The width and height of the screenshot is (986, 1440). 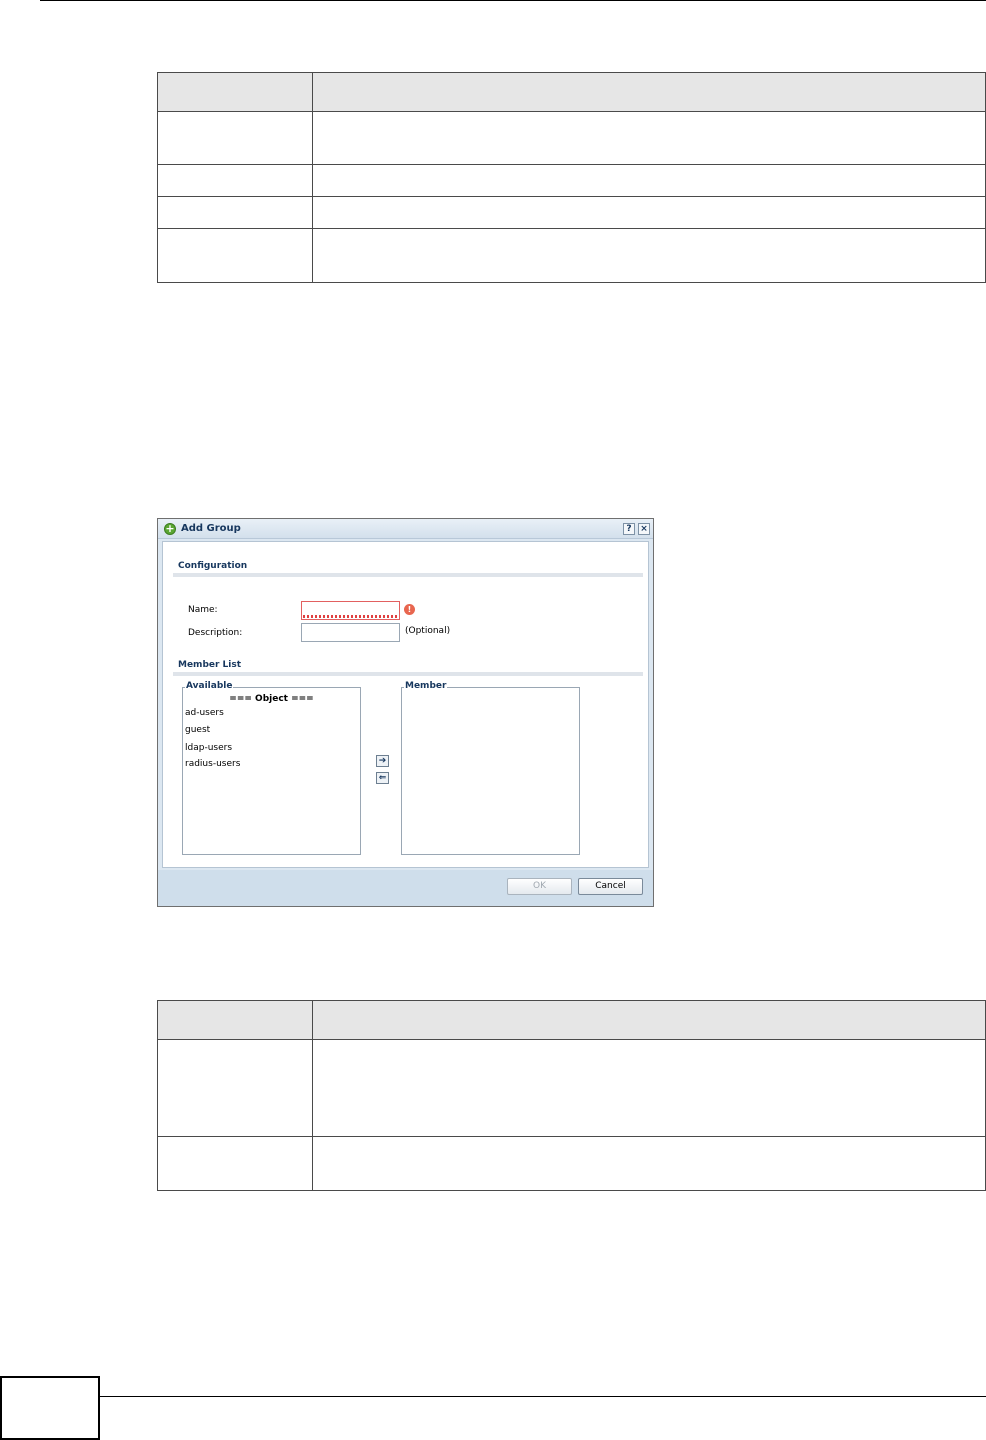 I want to click on field-table-top, so click(x=571, y=177).